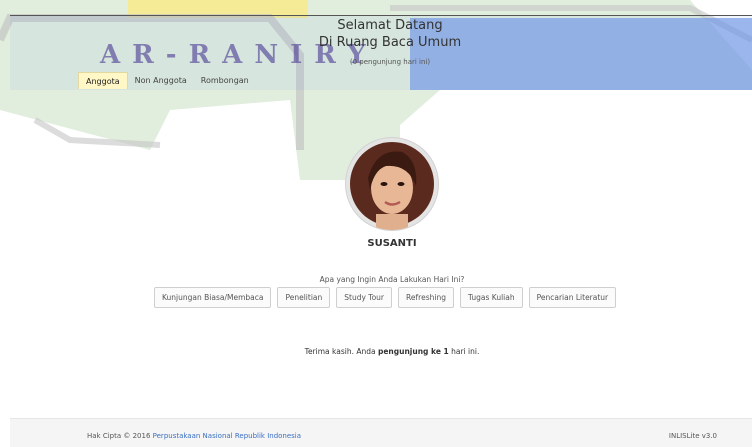  What do you see at coordinates (572, 297) in the screenshot?
I see `pencarian-literatur-button: Pencarian Literatur` at bounding box center [572, 297].